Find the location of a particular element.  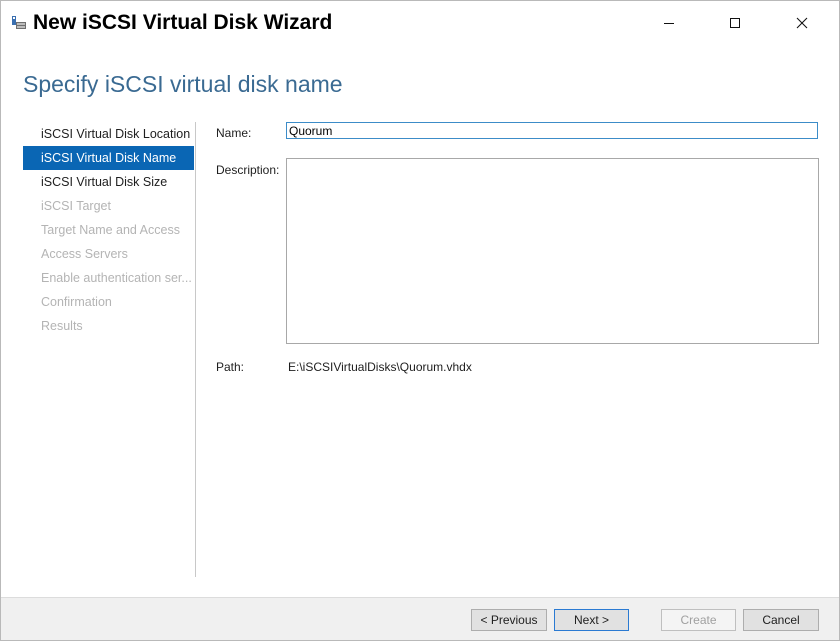

step-iscsi-target: iSCSI Target is located at coordinates (76, 206).